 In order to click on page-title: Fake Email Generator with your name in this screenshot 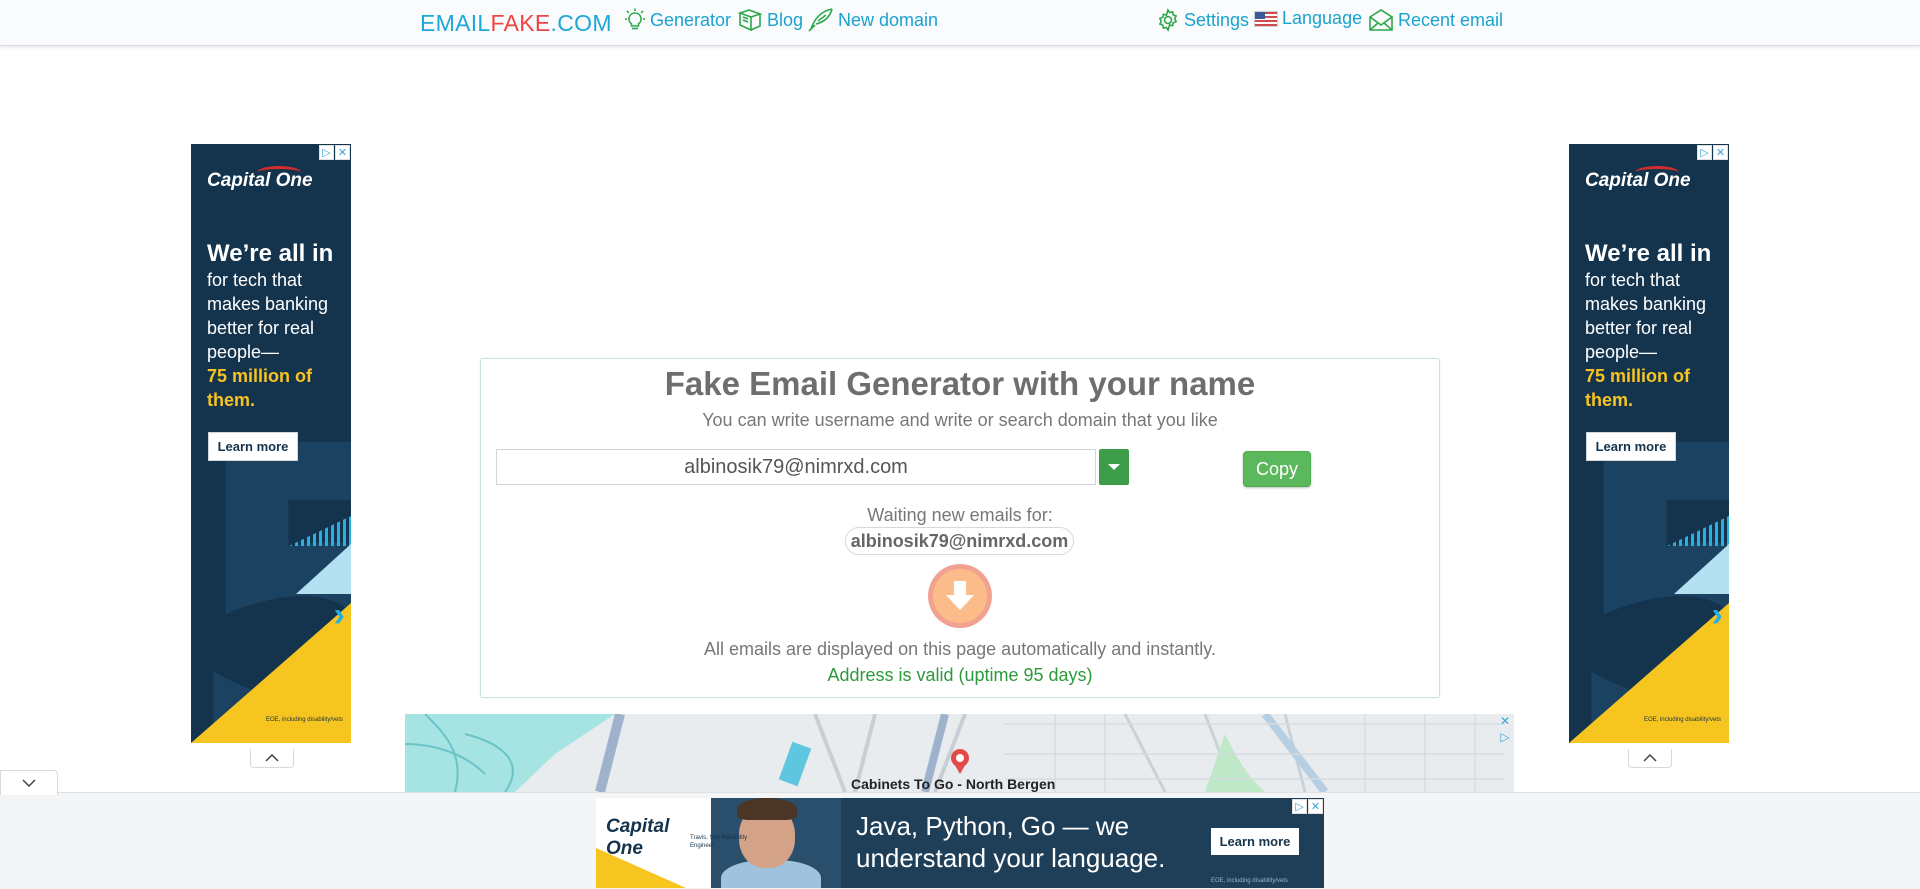, I will do `click(960, 383)`.